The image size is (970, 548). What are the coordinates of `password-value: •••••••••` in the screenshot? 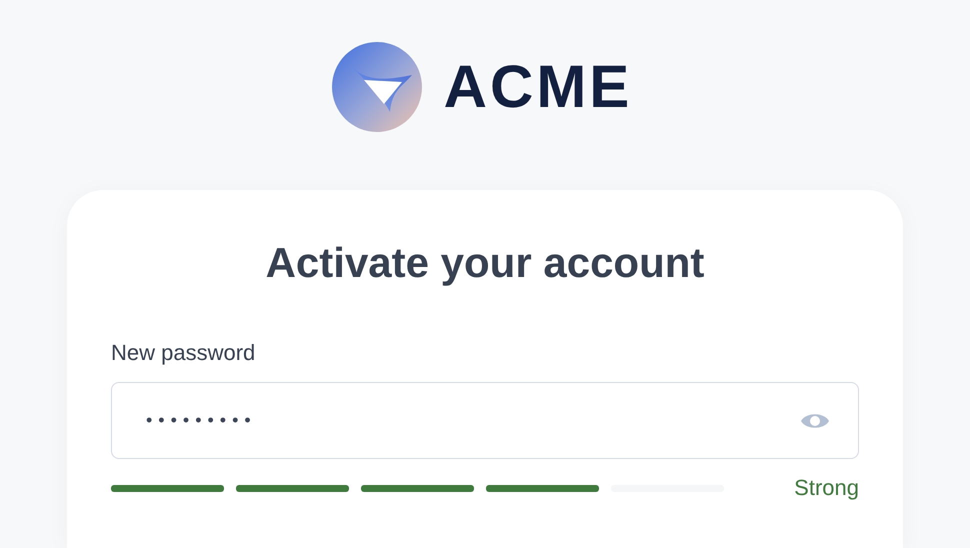 It's located at (201, 420).